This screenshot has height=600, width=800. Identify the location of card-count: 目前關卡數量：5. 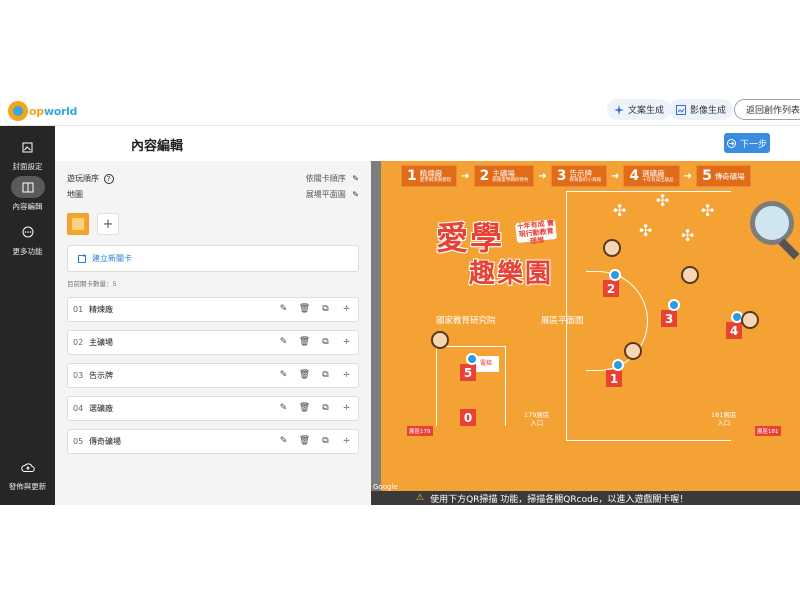
(92, 284).